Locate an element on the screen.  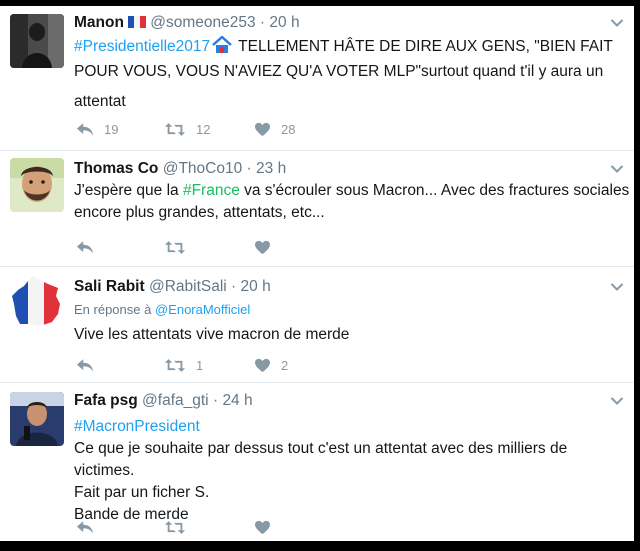
tweet-header: Manon @someone253 · 20 h is located at coordinates (187, 24).